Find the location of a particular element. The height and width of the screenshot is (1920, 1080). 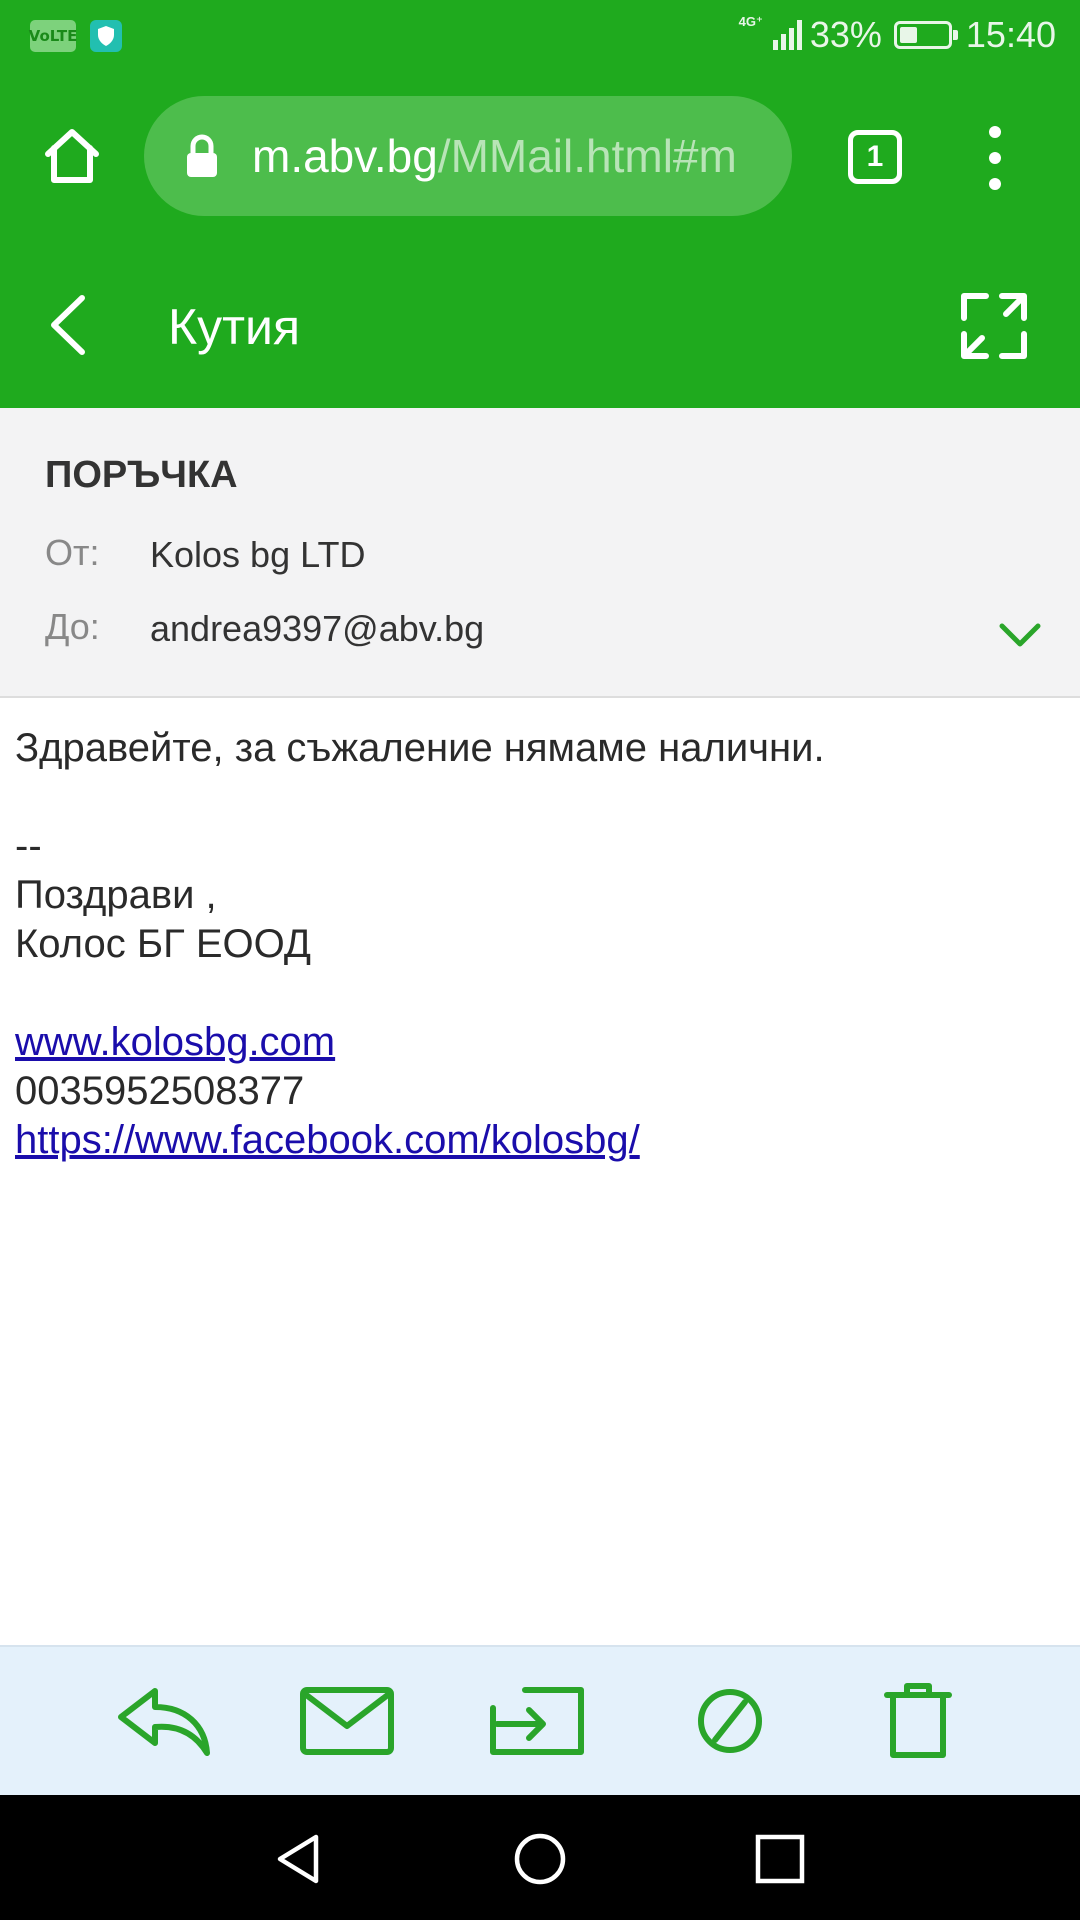

mark-unread-icon is located at coordinates (347, 1721).